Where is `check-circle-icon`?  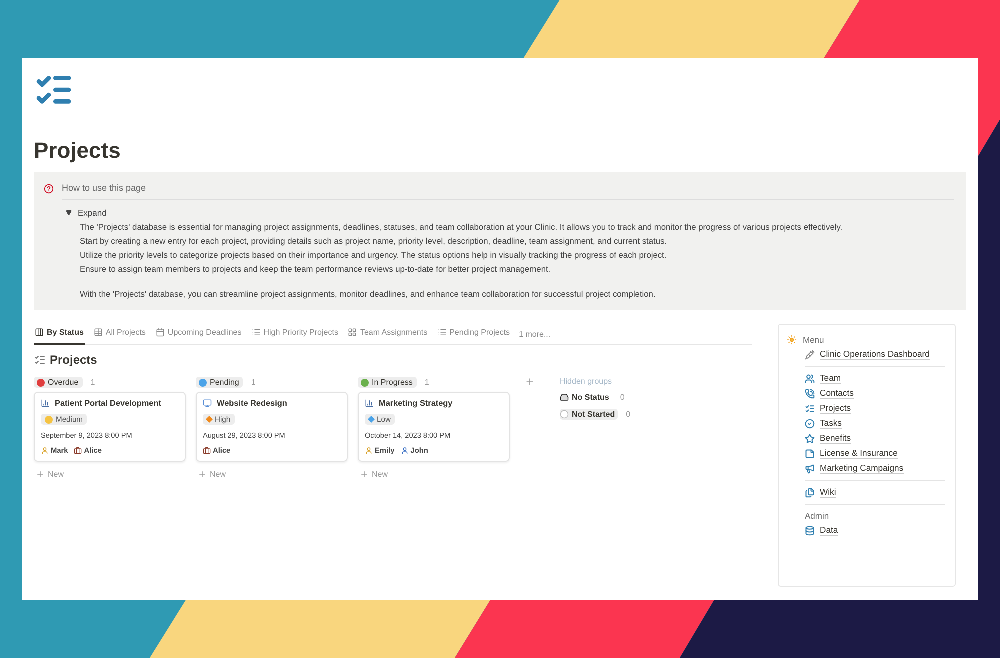 check-circle-icon is located at coordinates (810, 423).